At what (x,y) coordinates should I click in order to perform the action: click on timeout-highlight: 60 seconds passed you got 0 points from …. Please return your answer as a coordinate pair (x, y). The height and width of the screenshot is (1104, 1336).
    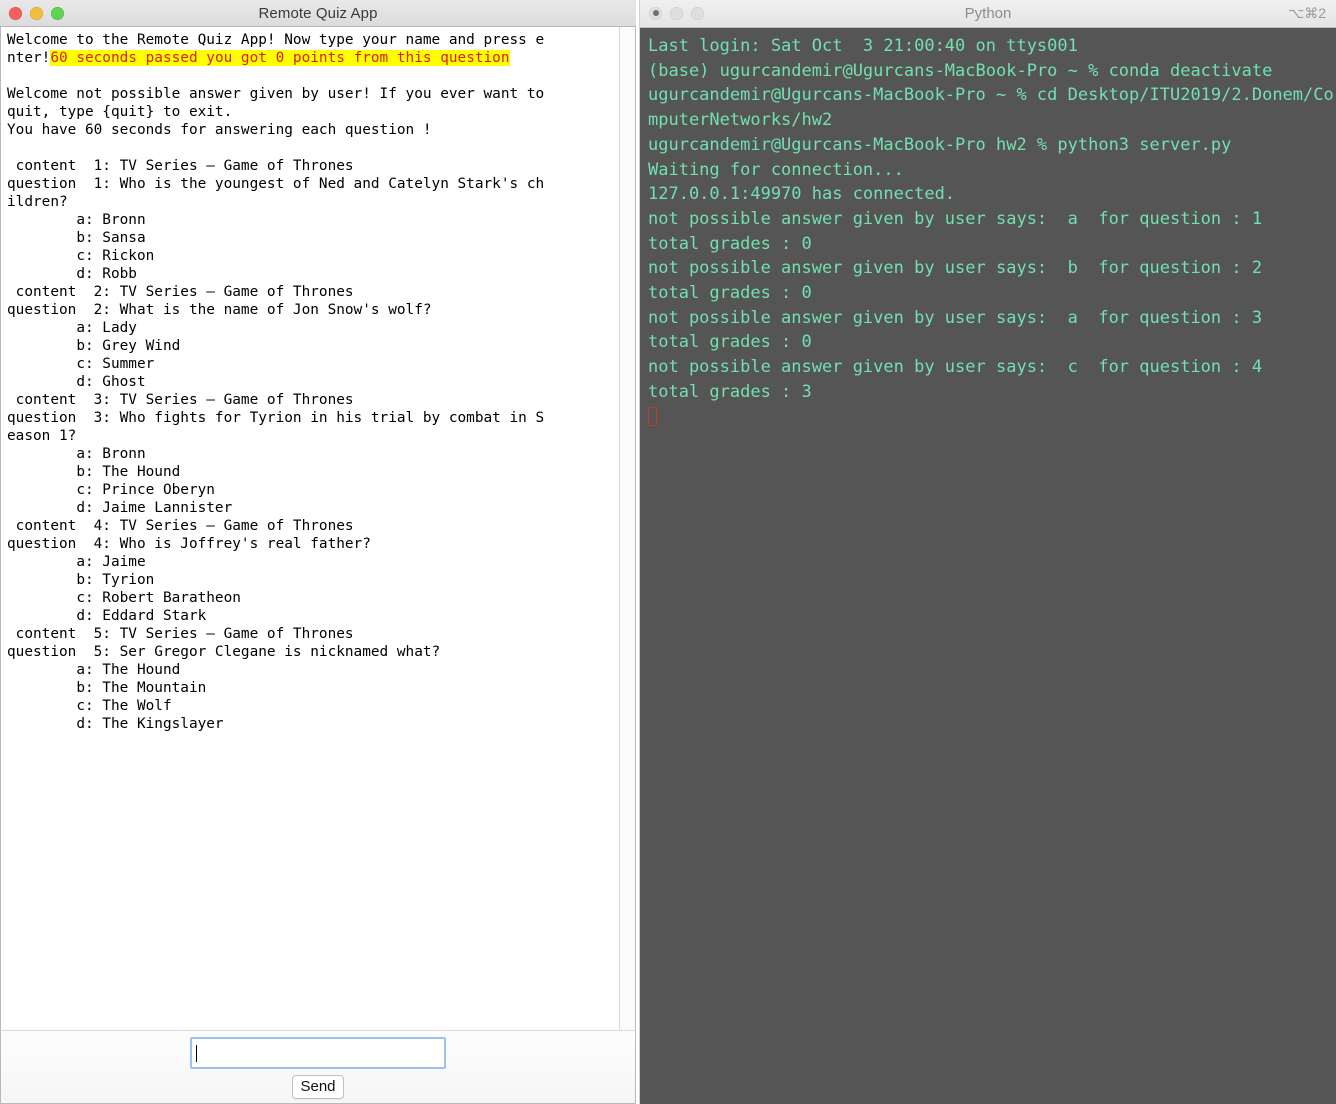
    Looking at the image, I should click on (280, 58).